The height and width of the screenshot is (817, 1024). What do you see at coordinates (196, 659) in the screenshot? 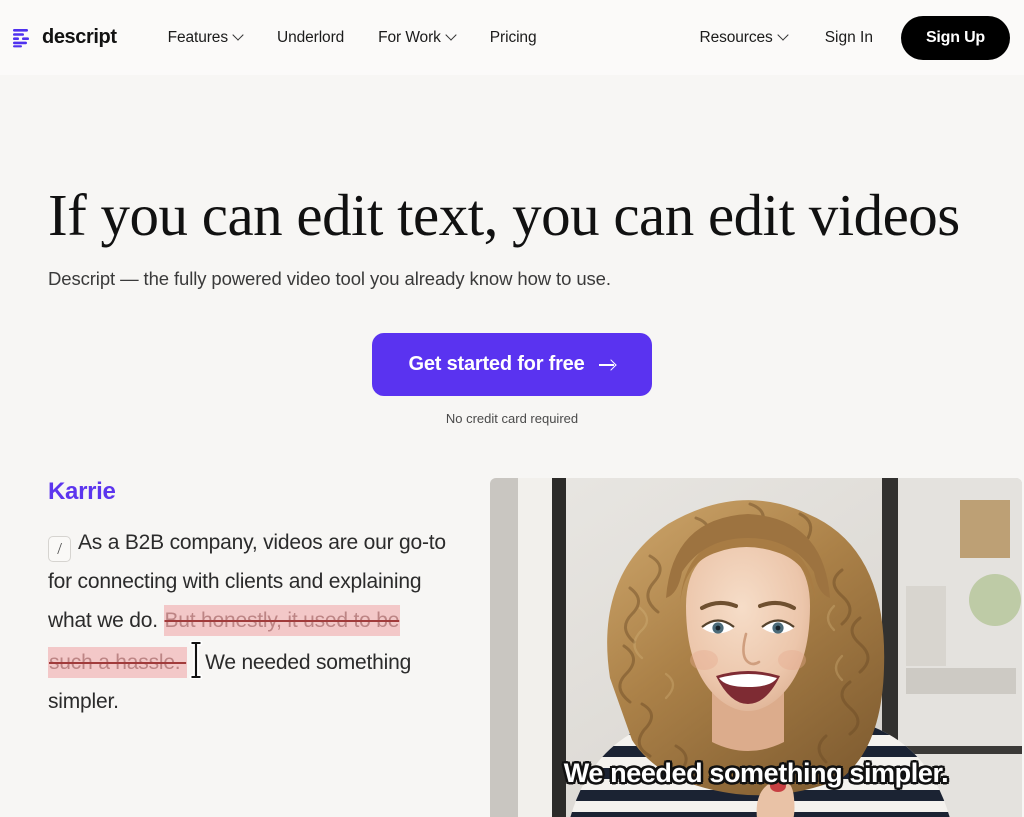
I see `text-ibeam-cursor` at bounding box center [196, 659].